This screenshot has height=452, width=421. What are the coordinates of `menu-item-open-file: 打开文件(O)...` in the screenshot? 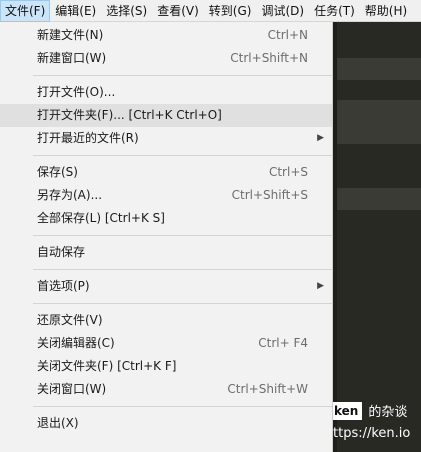 It's located at (166, 92).